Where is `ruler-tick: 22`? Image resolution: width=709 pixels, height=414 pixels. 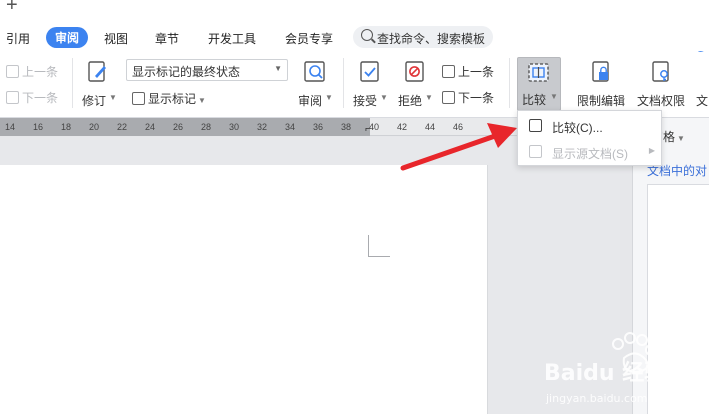 ruler-tick: 22 is located at coordinates (122, 127).